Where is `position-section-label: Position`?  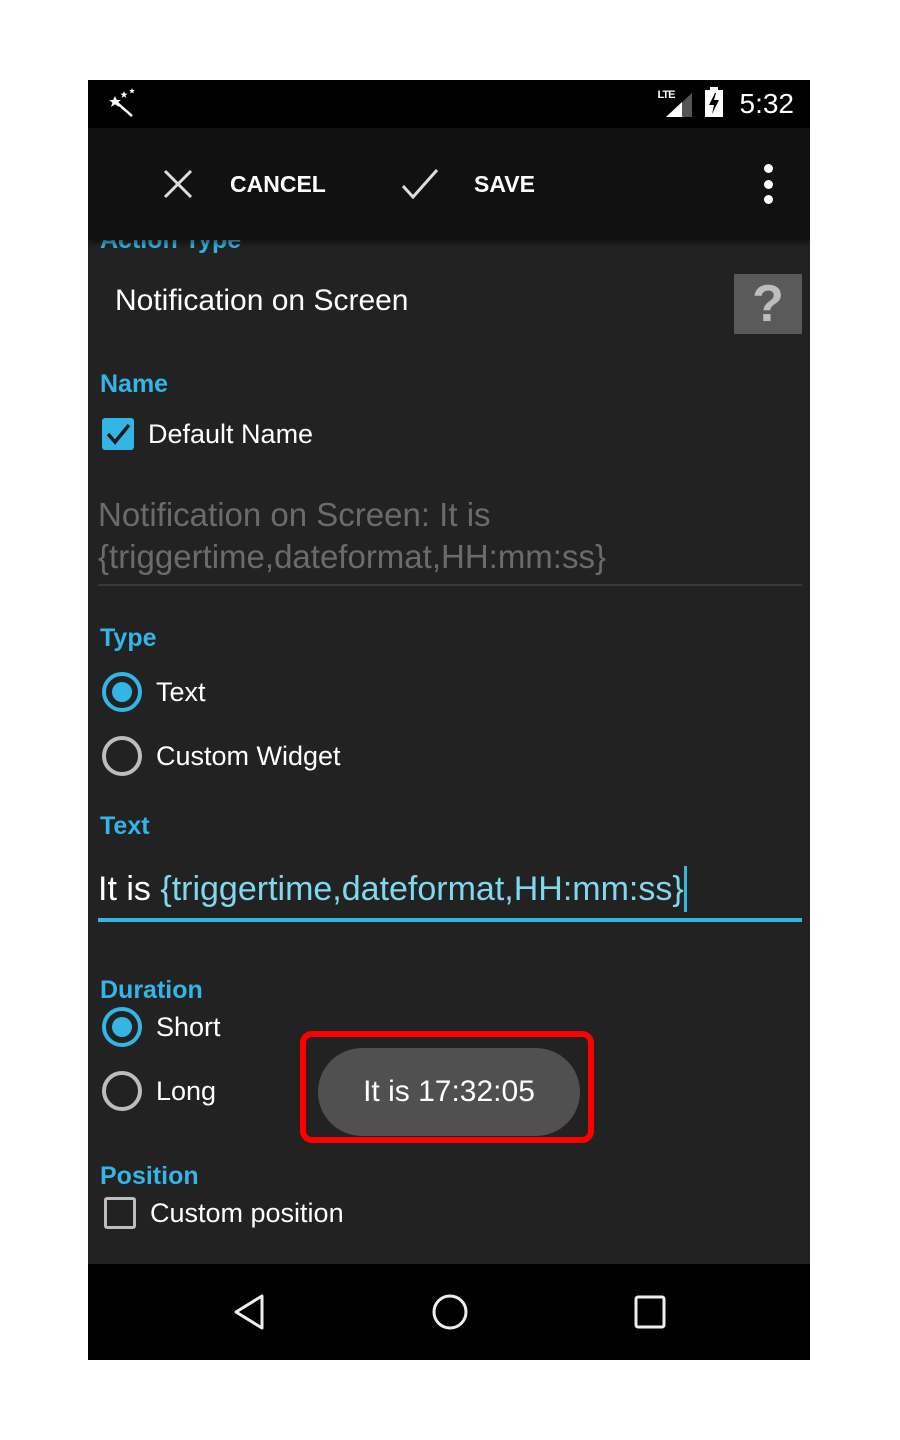
position-section-label: Position is located at coordinates (149, 1176).